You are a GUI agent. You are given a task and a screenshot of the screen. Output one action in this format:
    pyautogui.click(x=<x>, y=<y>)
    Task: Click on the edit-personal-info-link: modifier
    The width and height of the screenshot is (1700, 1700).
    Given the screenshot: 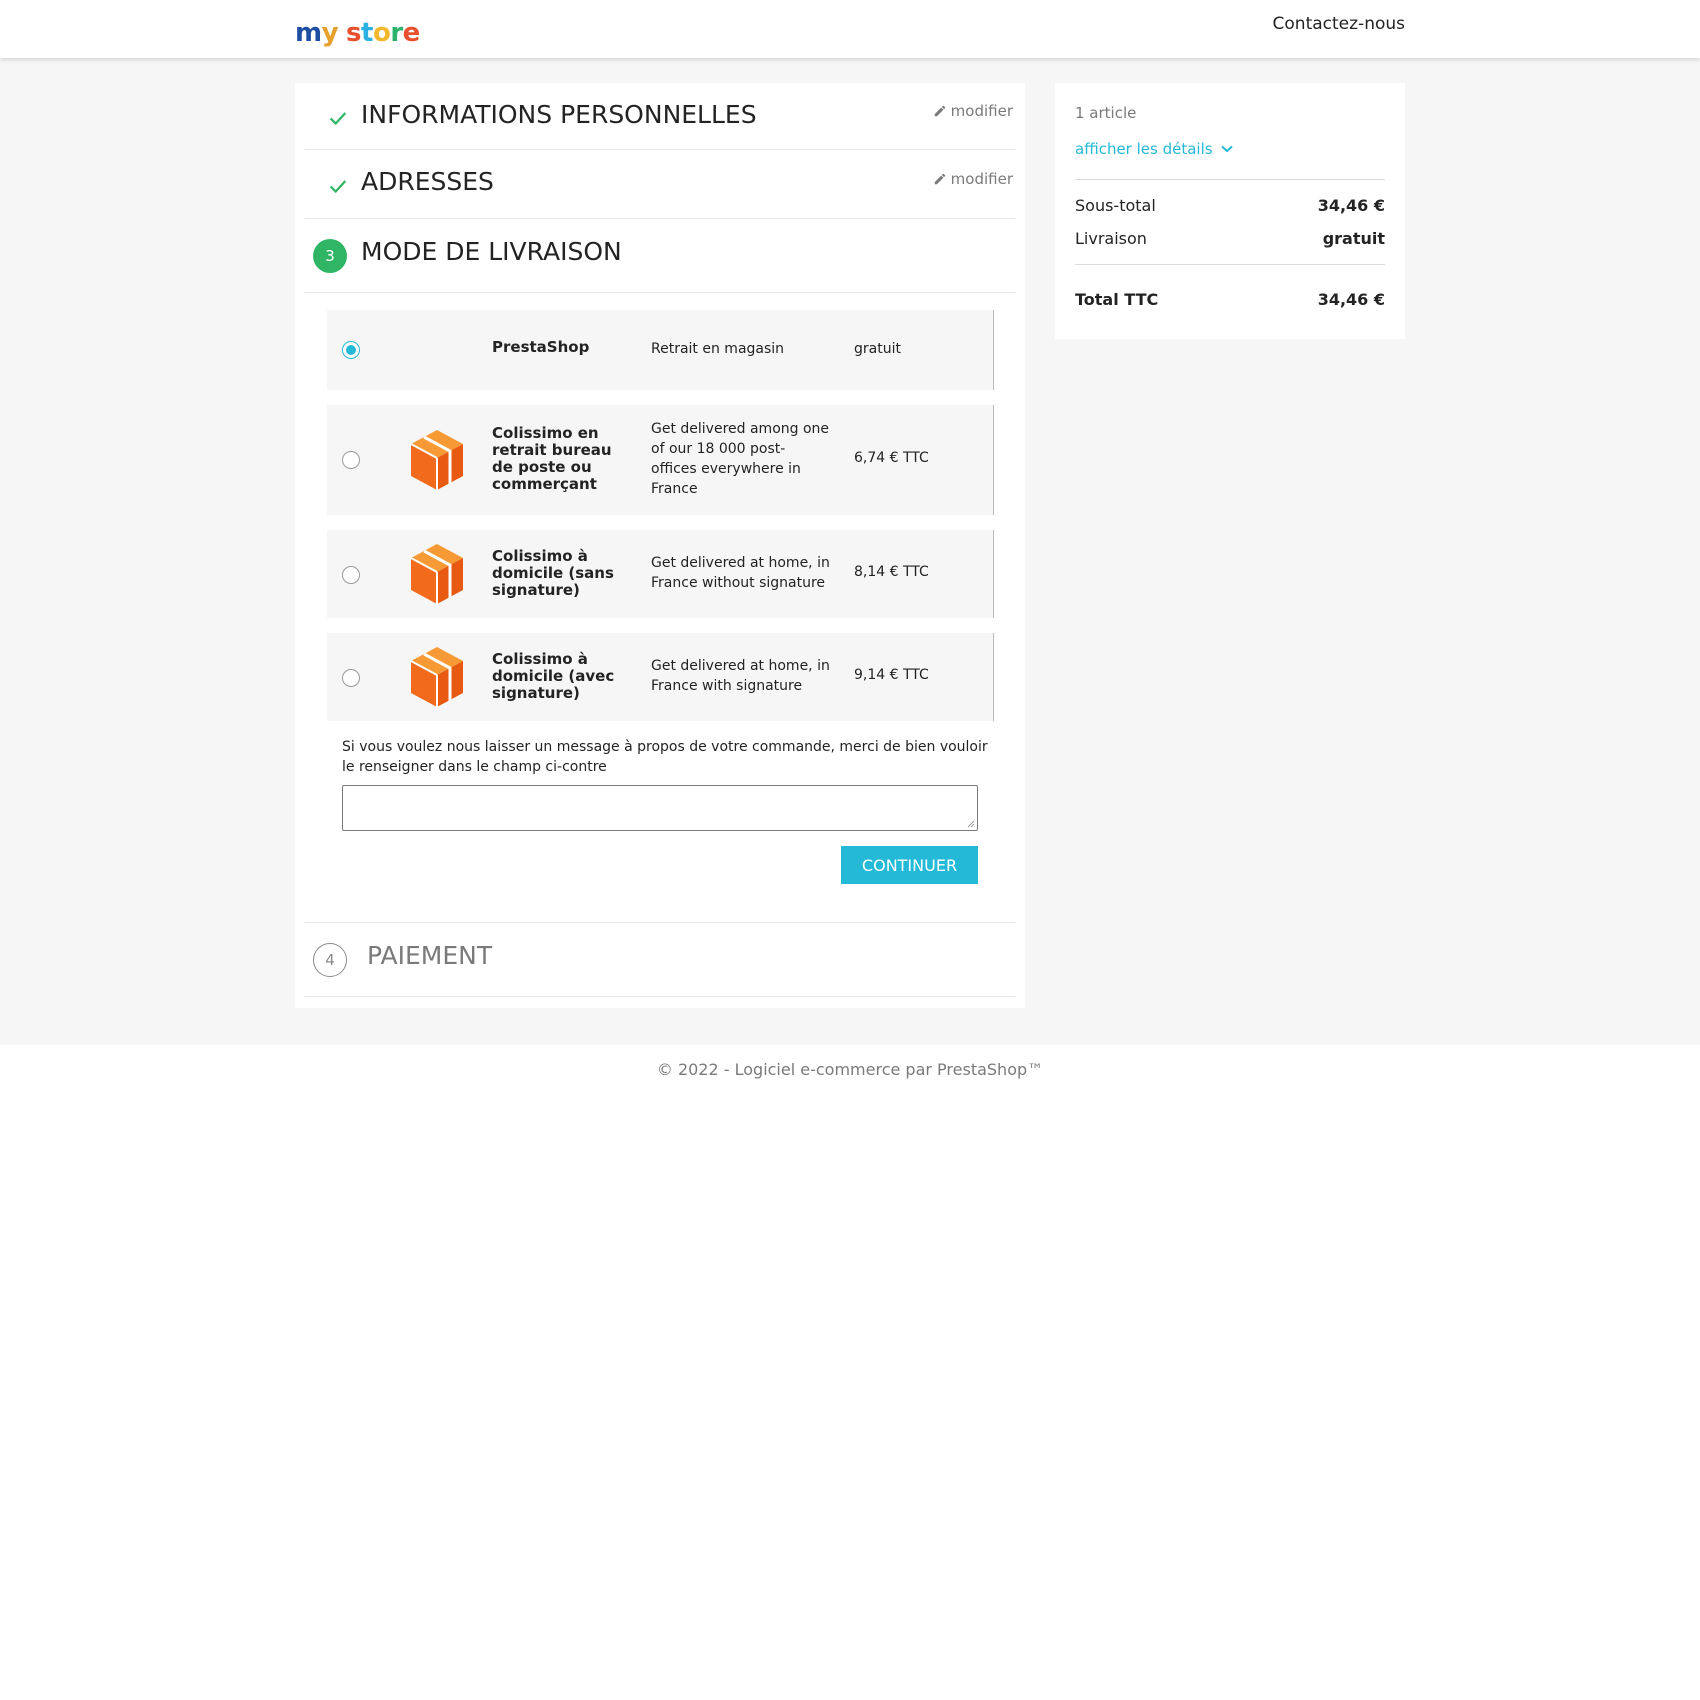 What is the action you would take?
    pyautogui.click(x=973, y=111)
    